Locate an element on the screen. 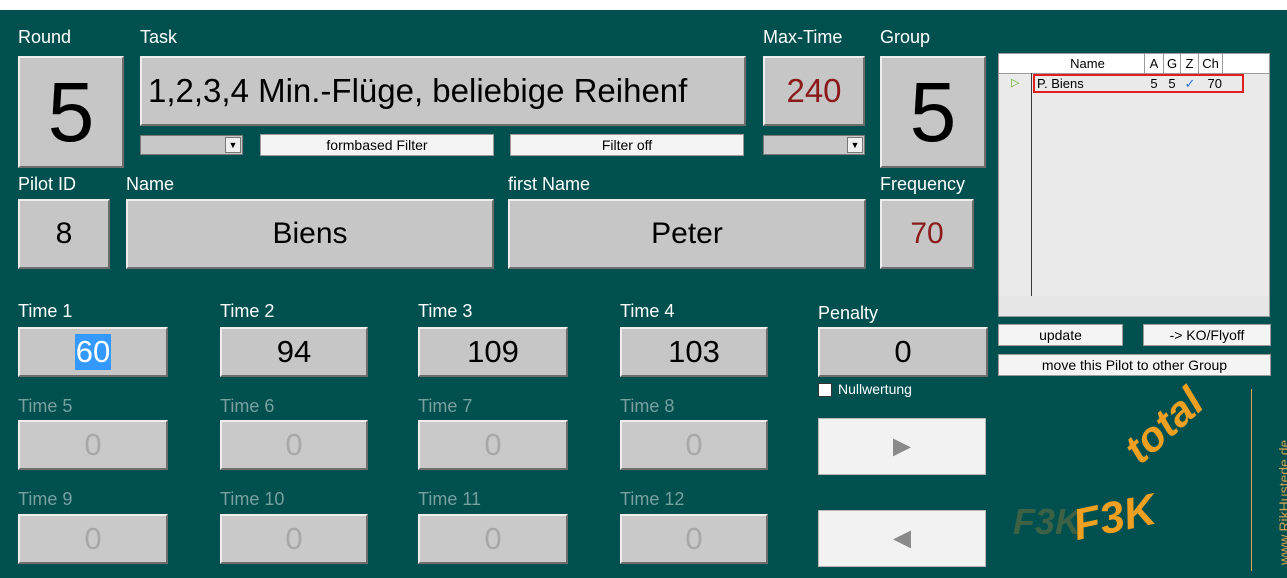 Image resolution: width=1287 pixels, height=578 pixels. grid-row: ▷ P. Biens 5 5 ✓ 70 is located at coordinates (1134, 83).